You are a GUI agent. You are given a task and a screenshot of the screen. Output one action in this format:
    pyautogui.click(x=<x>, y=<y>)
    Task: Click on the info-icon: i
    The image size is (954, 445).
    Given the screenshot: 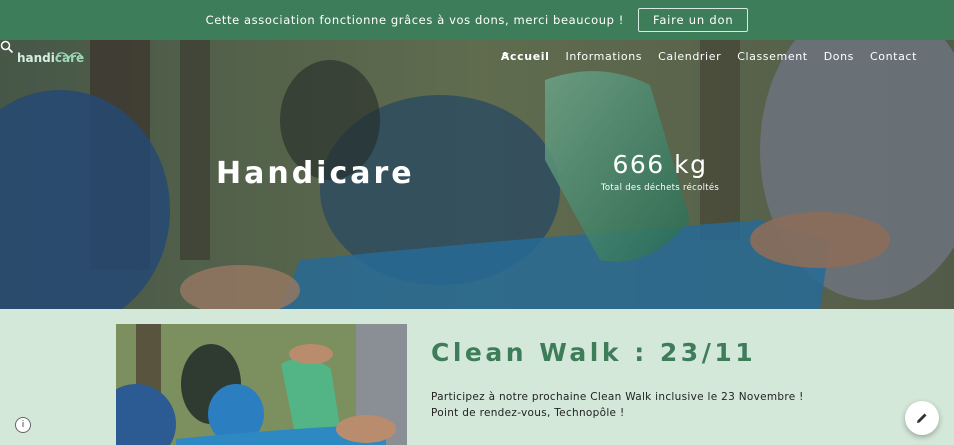 What is the action you would take?
    pyautogui.click(x=23, y=425)
    